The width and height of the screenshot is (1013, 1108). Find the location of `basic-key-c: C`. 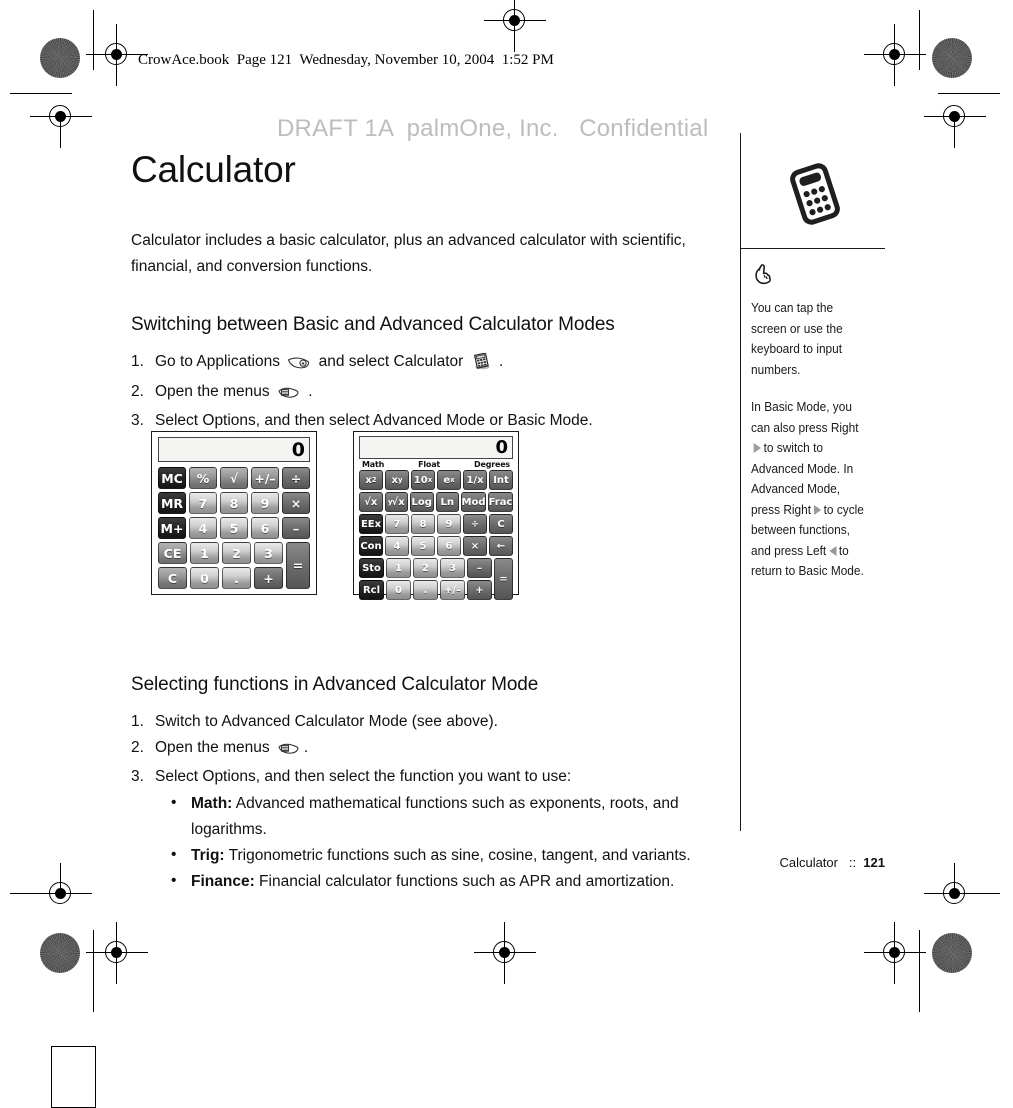

basic-key-c: C is located at coordinates (172, 578).